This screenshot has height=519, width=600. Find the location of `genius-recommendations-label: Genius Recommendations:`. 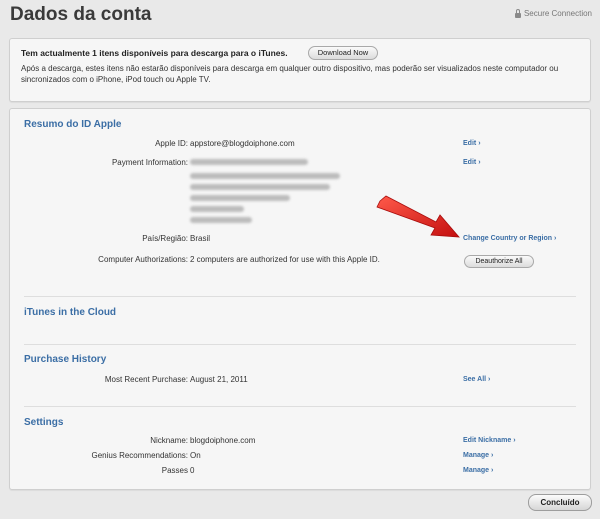

genius-recommendations-label: Genius Recommendations: is located at coordinates (140, 455).